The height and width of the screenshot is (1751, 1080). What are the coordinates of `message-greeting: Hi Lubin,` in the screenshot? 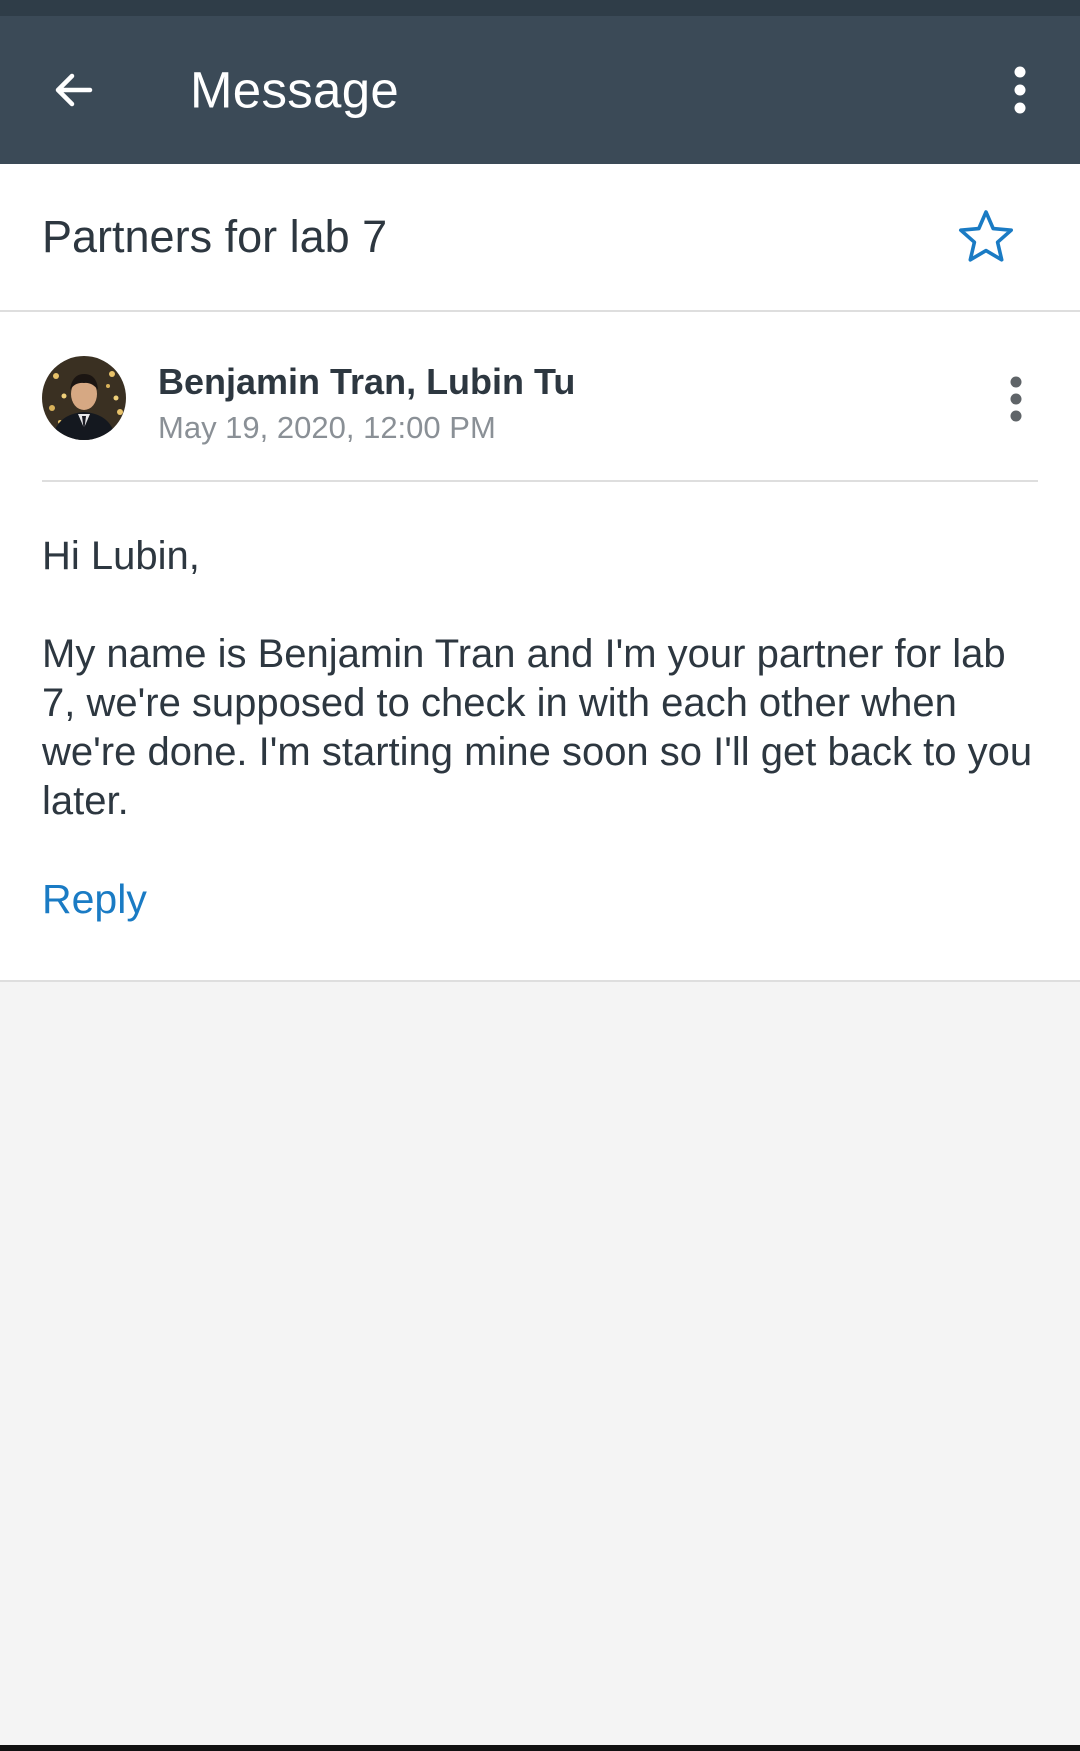 It's located at (121, 556).